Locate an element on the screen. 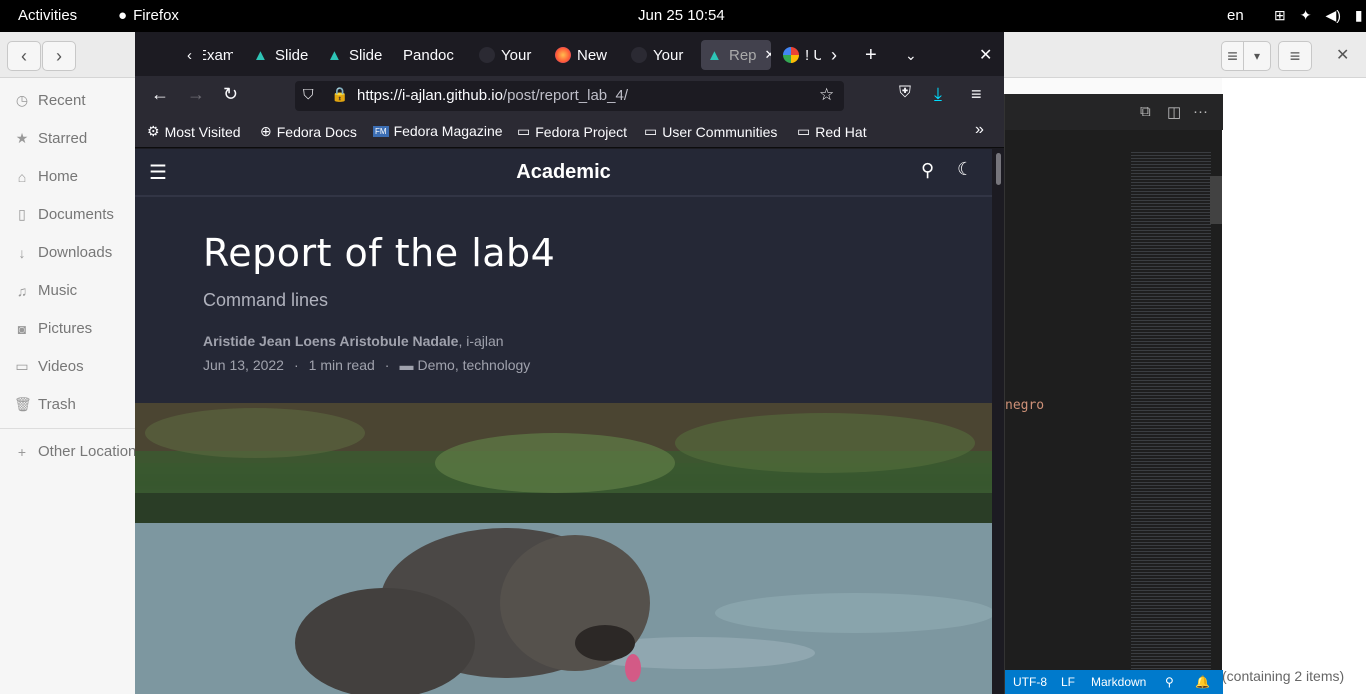 This screenshot has height=694, width=1366. tab-4: Pandoc is located at coordinates (432, 55).